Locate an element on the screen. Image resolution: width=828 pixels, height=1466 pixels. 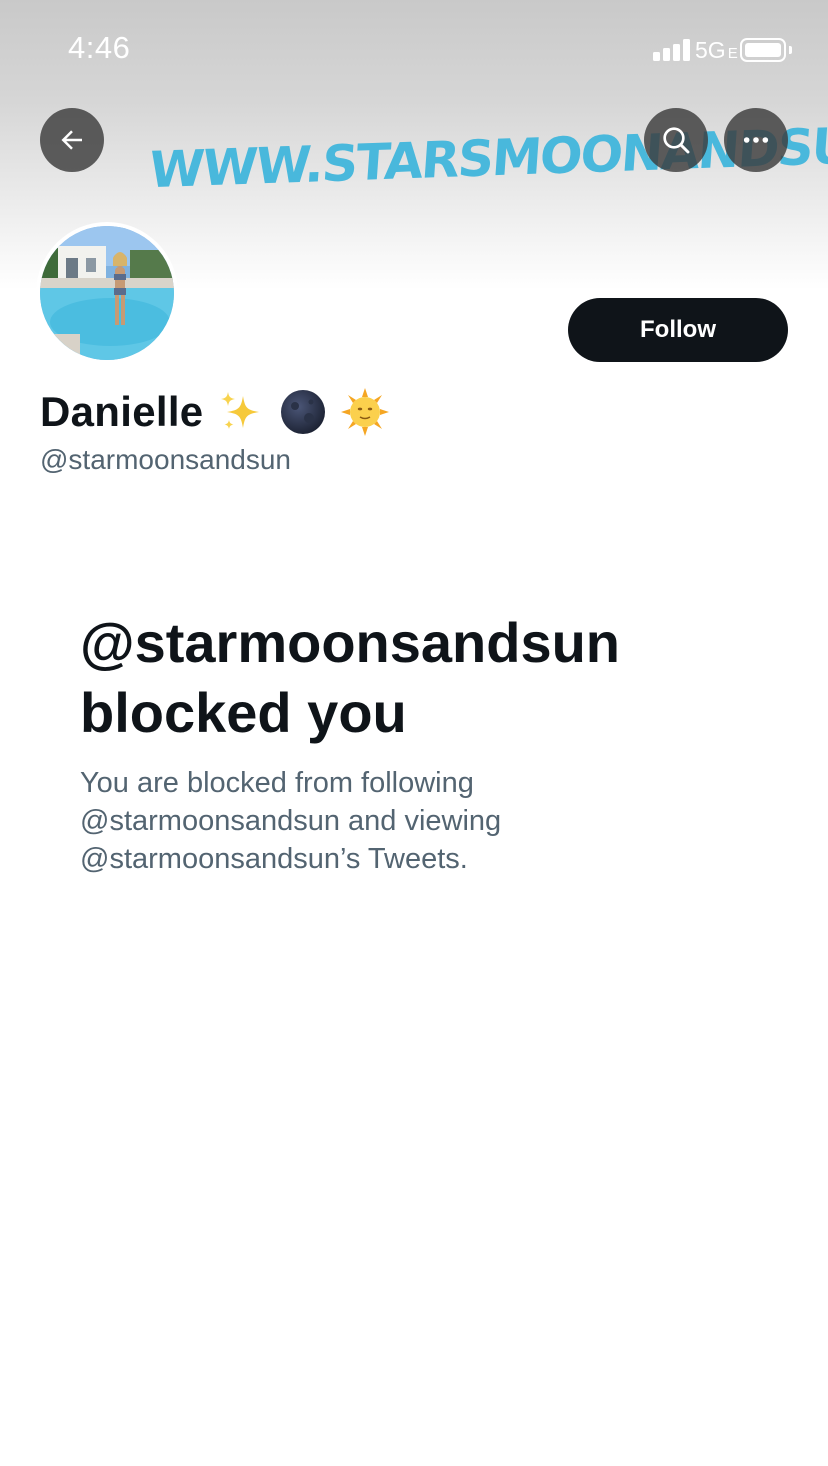
blocked-description-line3: @starmoonsandsun’s Tweets. is located at coordinates (274, 859).